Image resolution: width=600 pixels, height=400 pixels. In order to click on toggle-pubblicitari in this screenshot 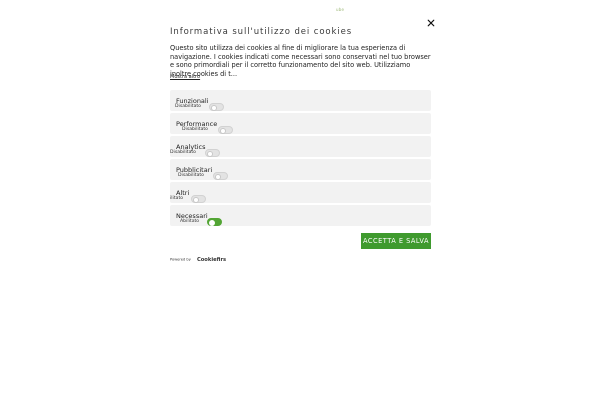, I will do `click(220, 176)`.